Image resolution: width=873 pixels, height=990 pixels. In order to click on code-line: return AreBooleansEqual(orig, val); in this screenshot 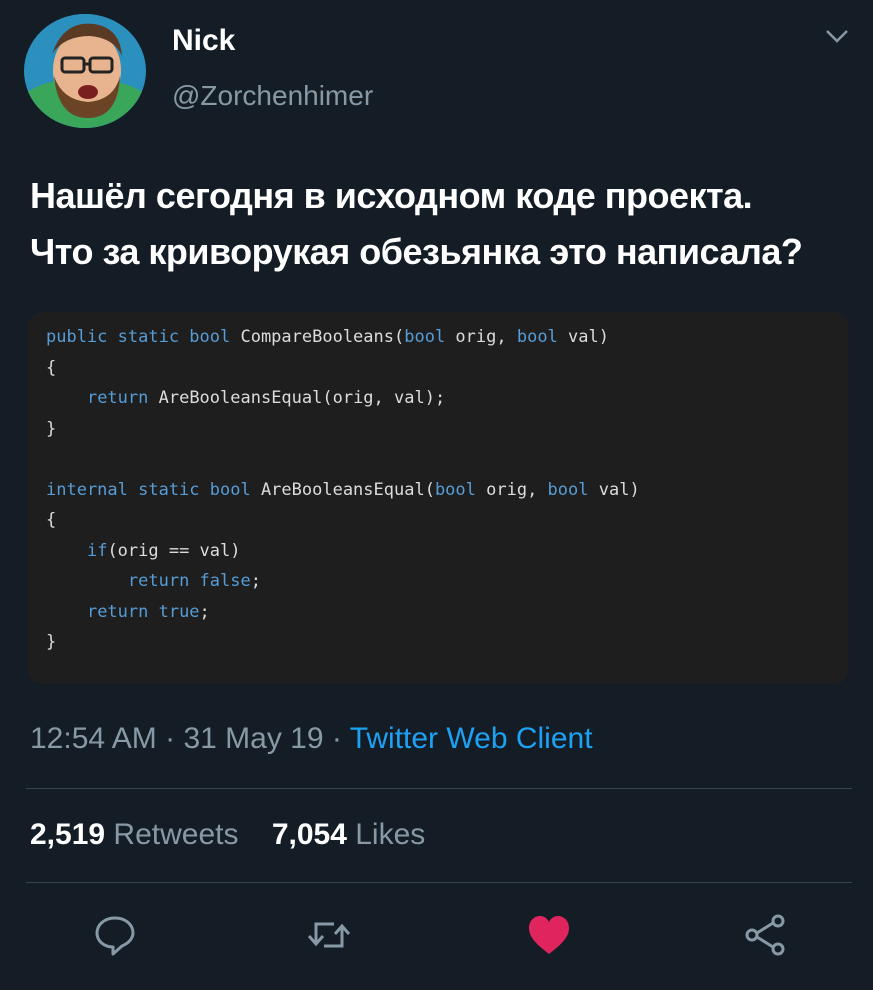, I will do `click(343, 398)`.